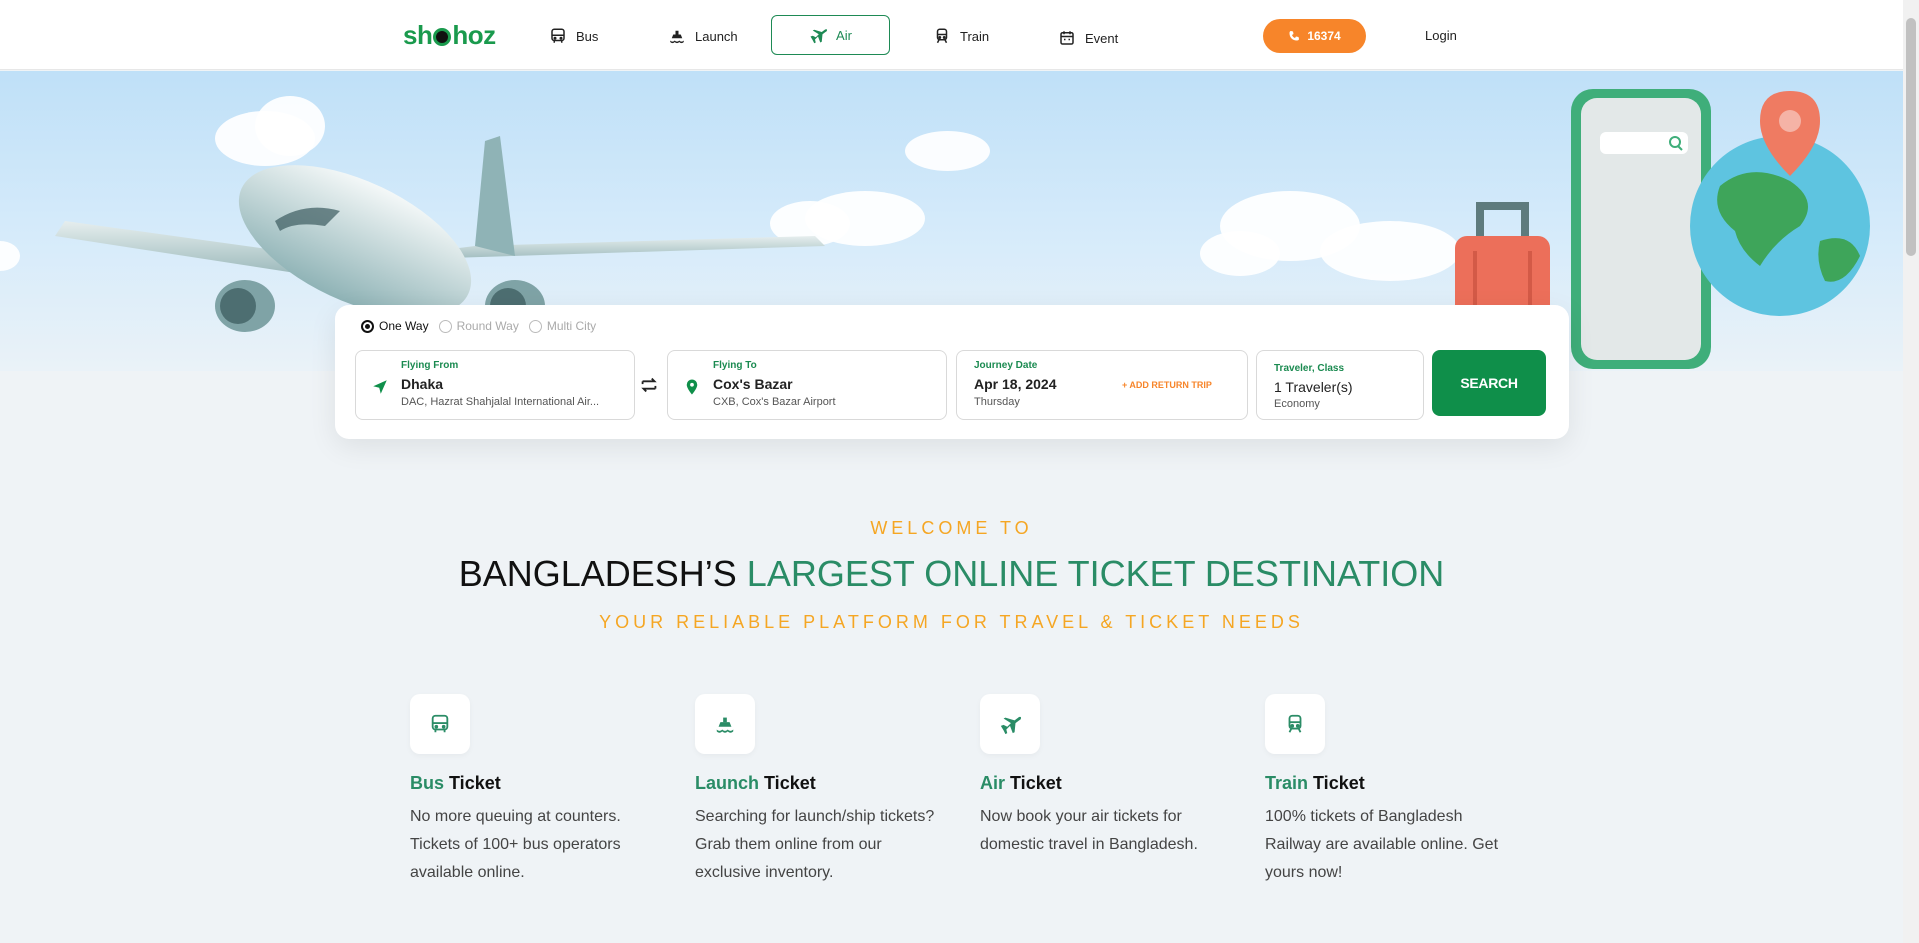  Describe the element at coordinates (1167, 385) in the screenshot. I see `add-return-trip-link: + ADD RETURN TRIP` at that location.